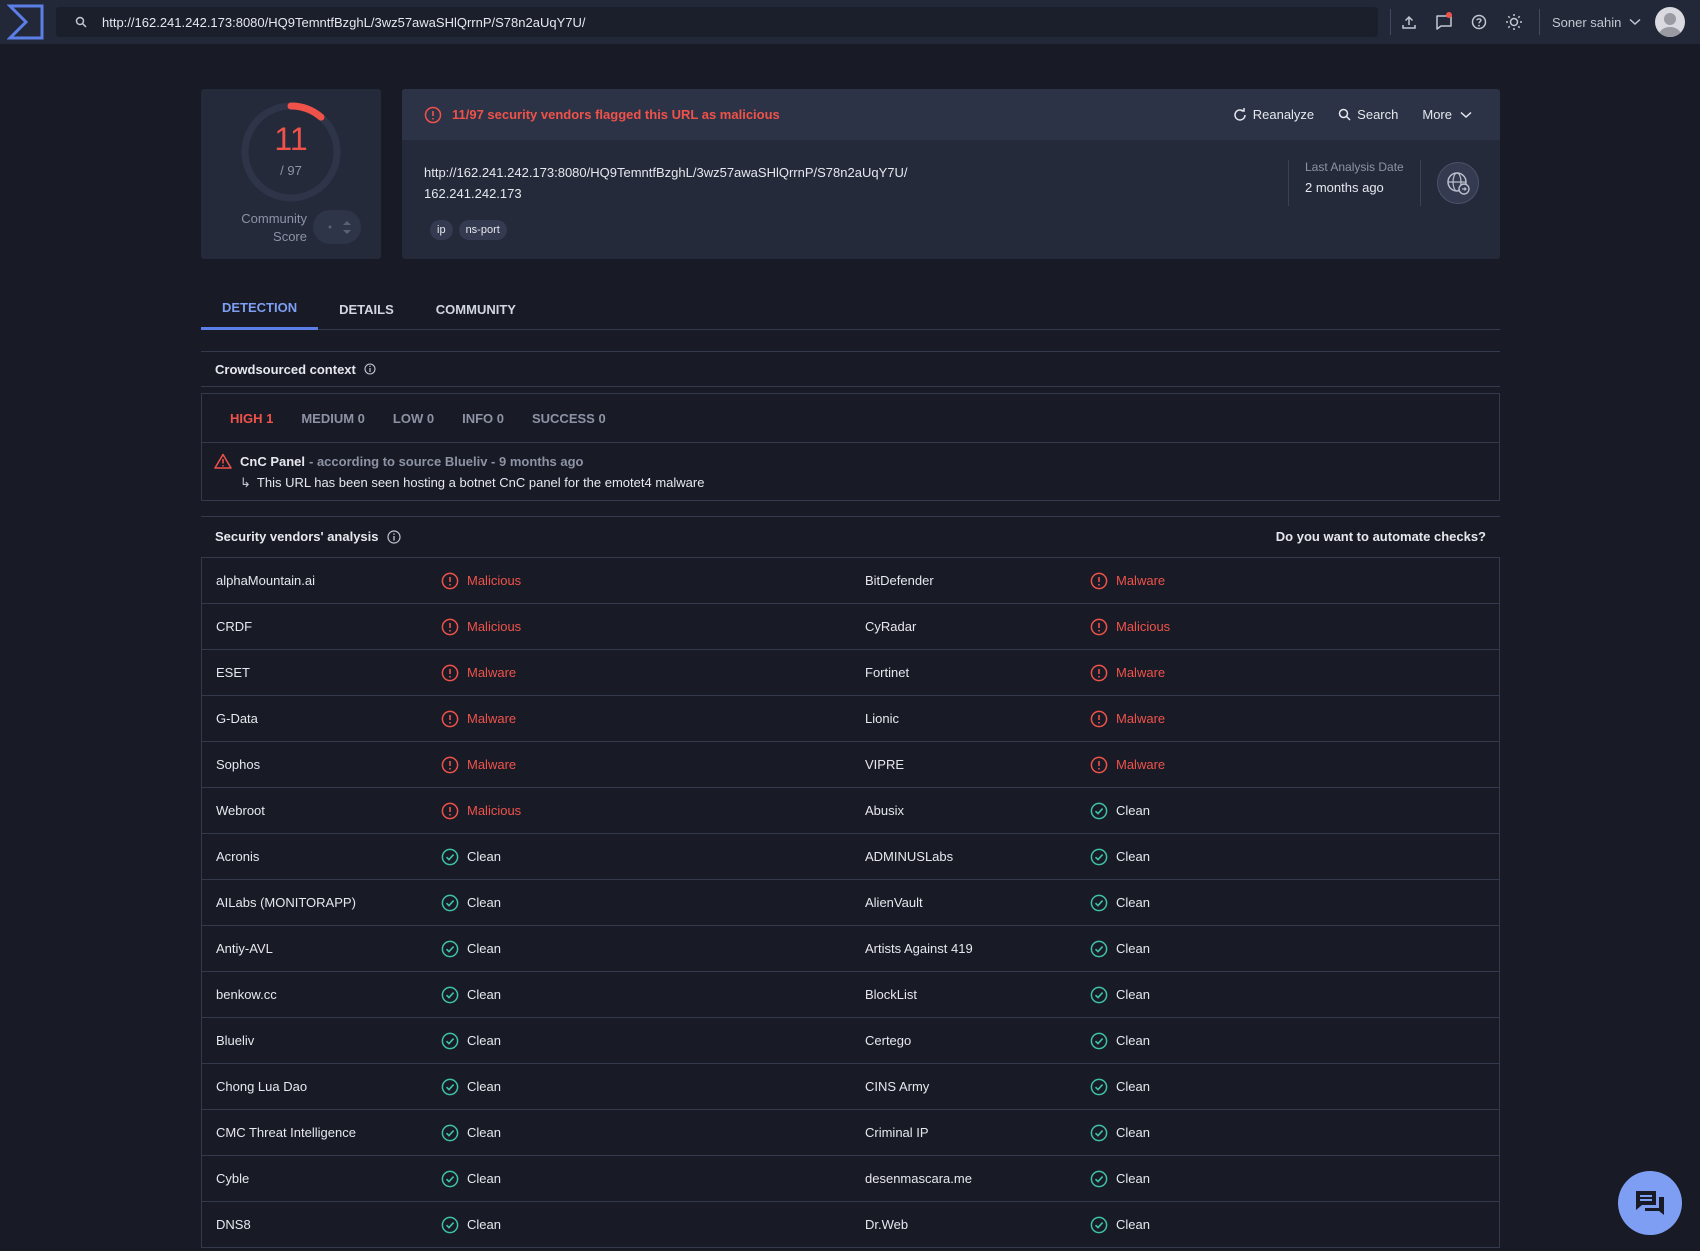 The image size is (1700, 1251). What do you see at coordinates (850, 1225) in the screenshot?
I see `table-row: DNS8 Clean Dr.Web Clean` at bounding box center [850, 1225].